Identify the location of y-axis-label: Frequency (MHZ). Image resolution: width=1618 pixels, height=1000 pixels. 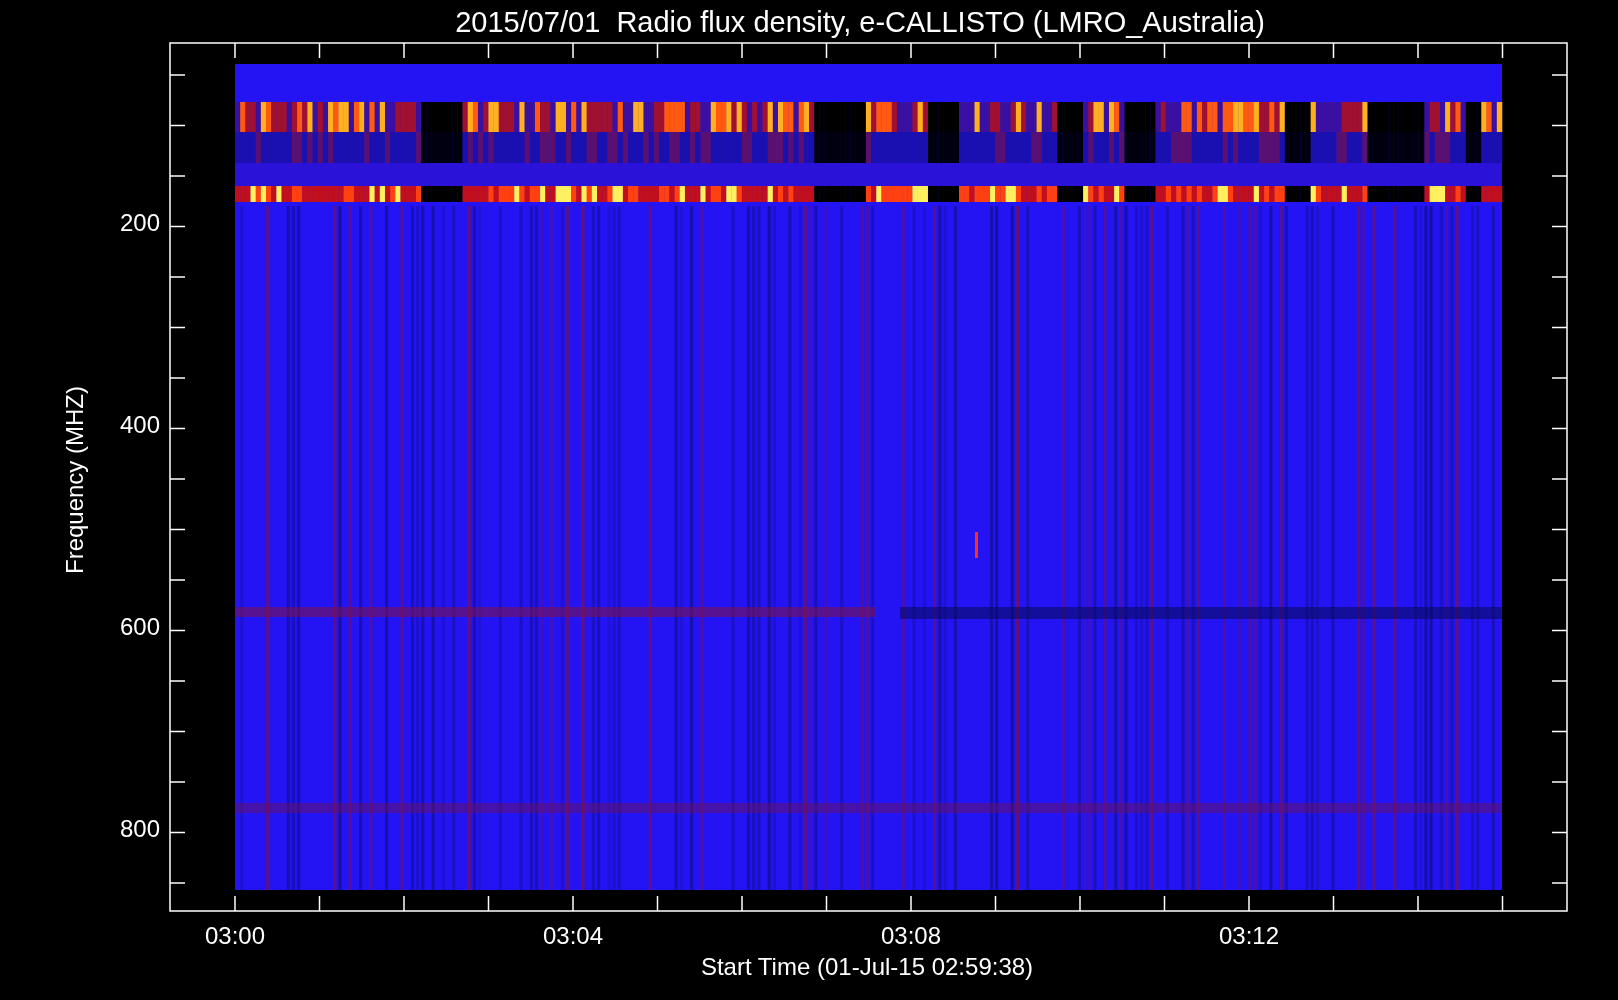
(74, 480).